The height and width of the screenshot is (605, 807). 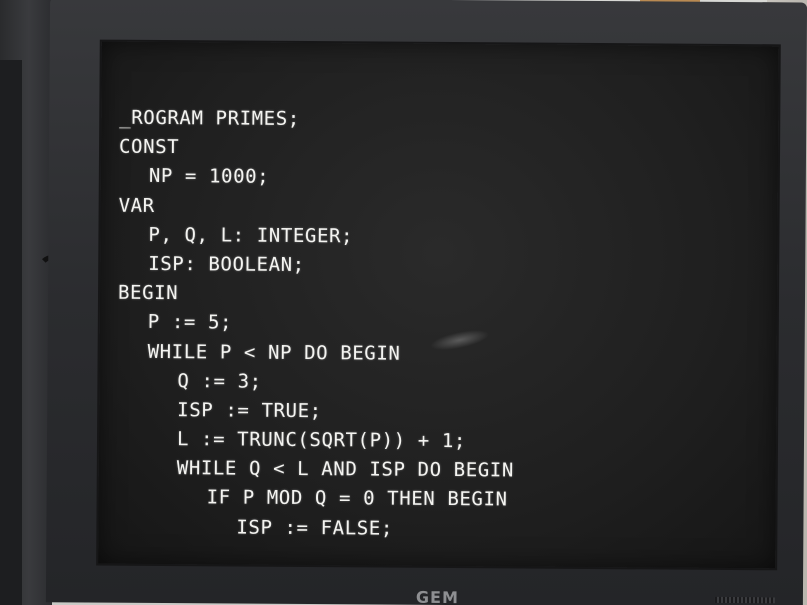 I want to click on code-line: L := TRUNC(SQRT(P)) + 1;, so click(x=321, y=440).